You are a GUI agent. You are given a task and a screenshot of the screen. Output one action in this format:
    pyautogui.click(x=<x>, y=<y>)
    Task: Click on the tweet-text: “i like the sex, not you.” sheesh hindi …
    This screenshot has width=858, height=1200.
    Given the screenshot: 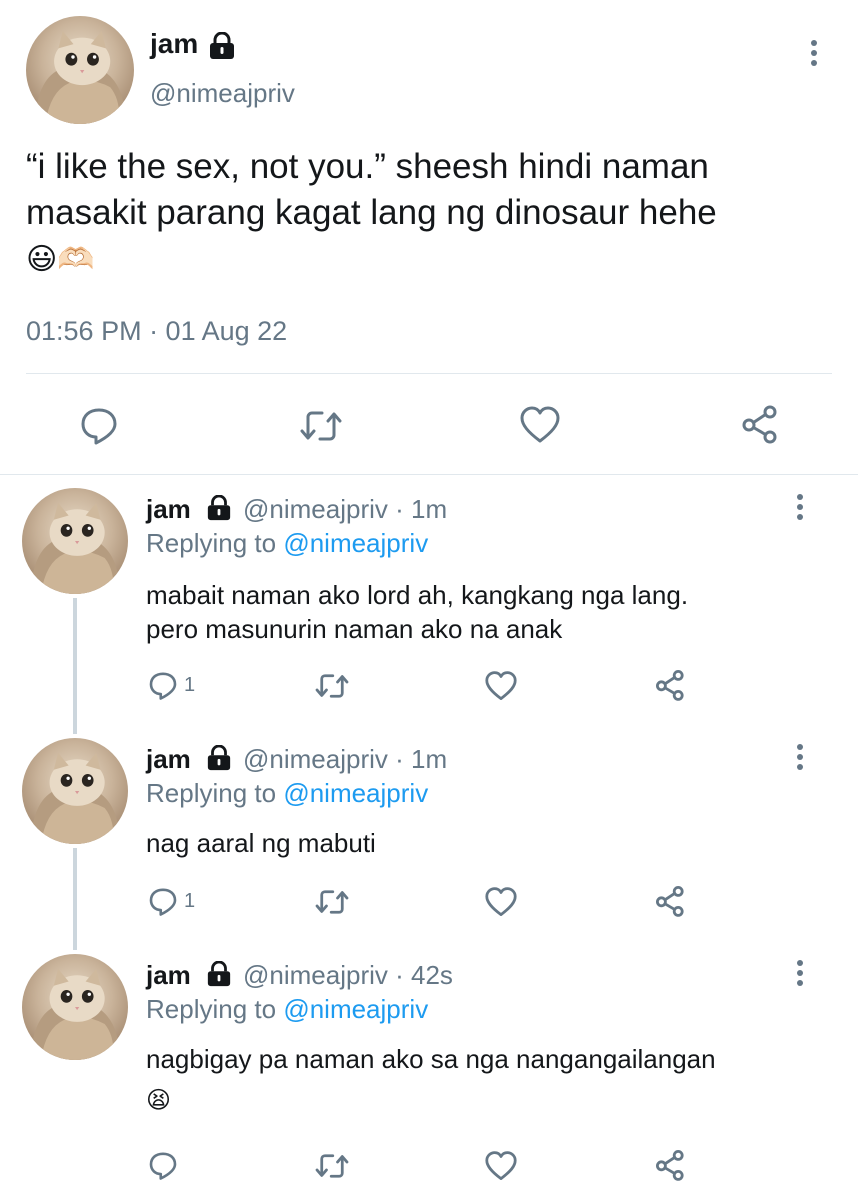 What is the action you would take?
    pyautogui.click(x=426, y=190)
    